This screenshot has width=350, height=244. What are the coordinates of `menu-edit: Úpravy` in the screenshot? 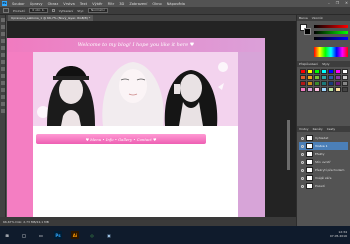 It's located at (36, 4).